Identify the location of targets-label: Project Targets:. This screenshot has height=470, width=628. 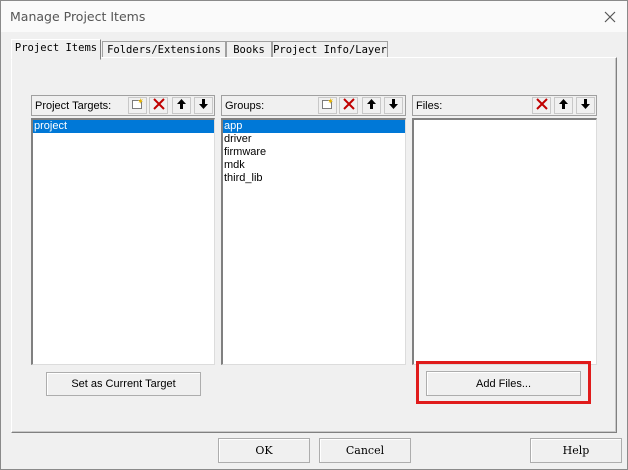
(73, 106).